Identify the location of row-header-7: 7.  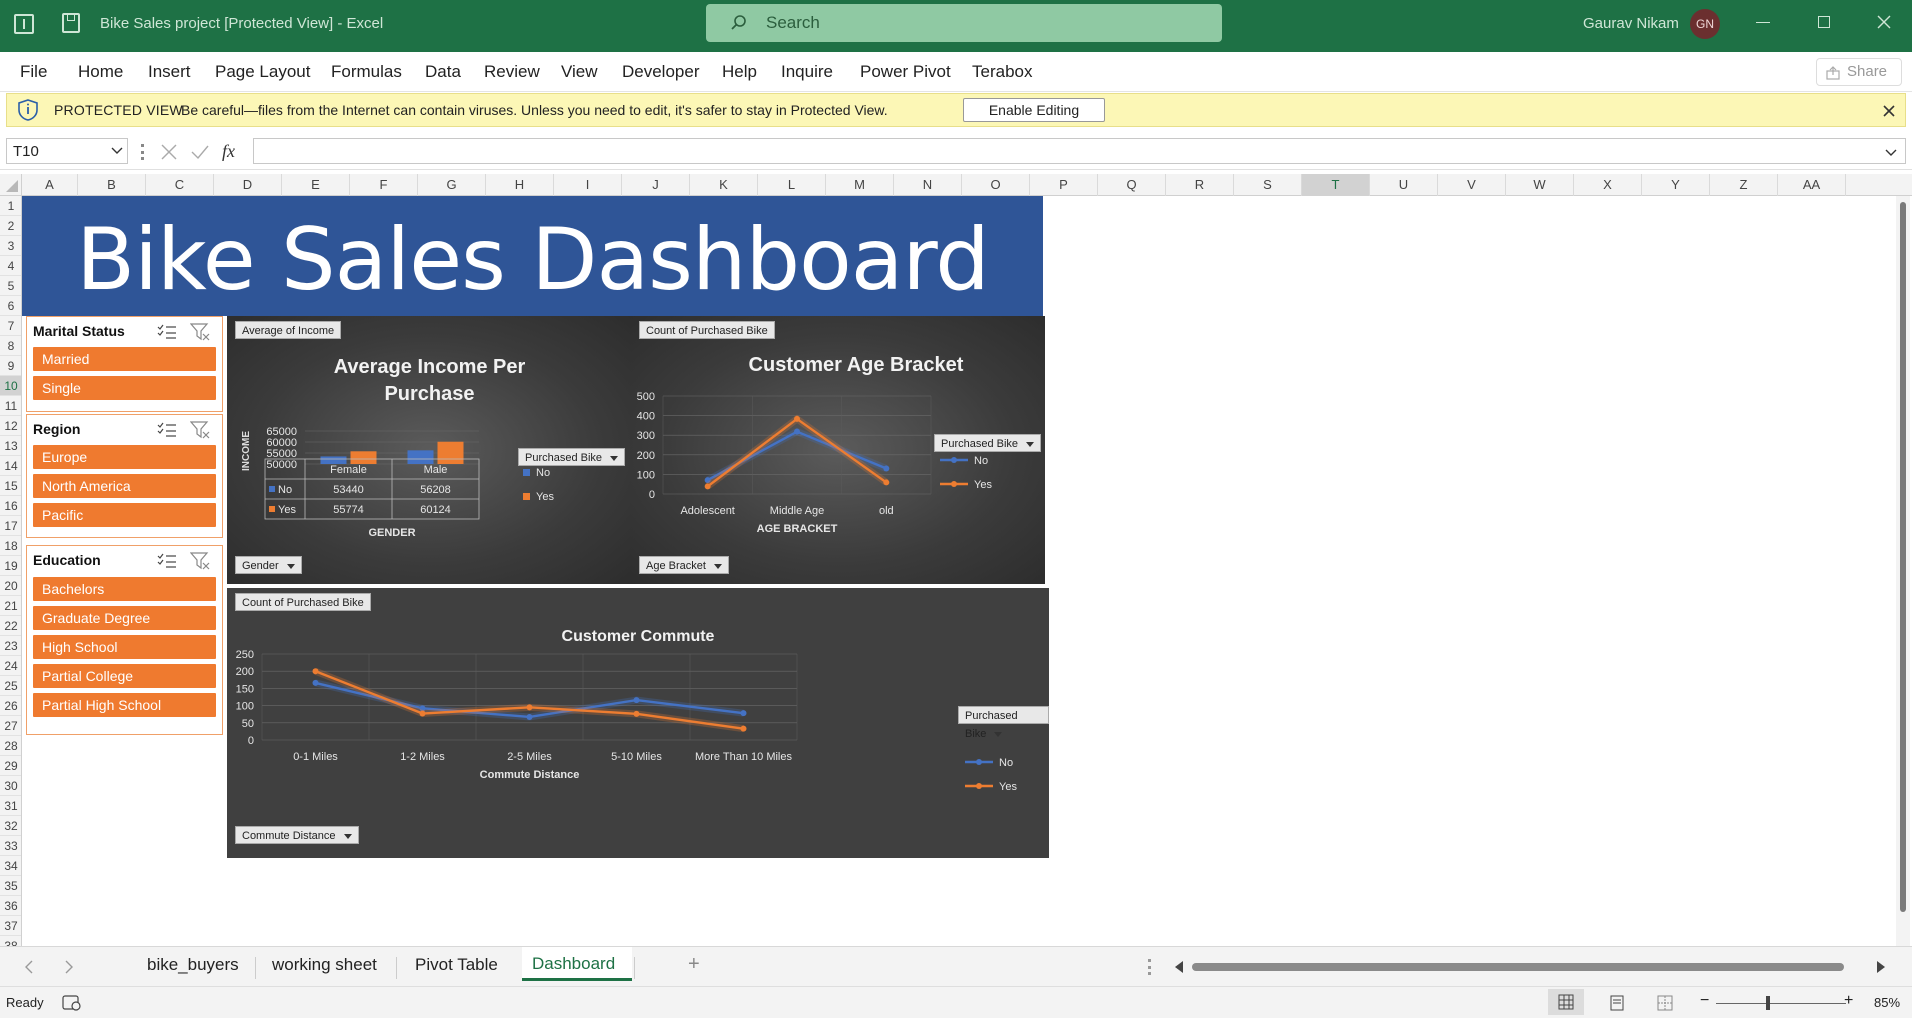
(10, 326).